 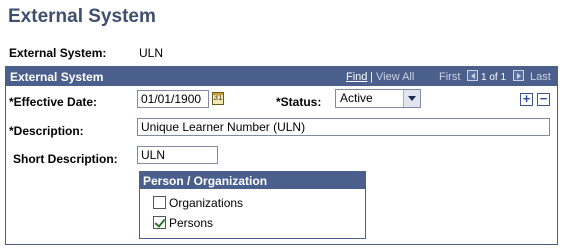 What do you see at coordinates (356, 98) in the screenshot?
I see `status-value: Active` at bounding box center [356, 98].